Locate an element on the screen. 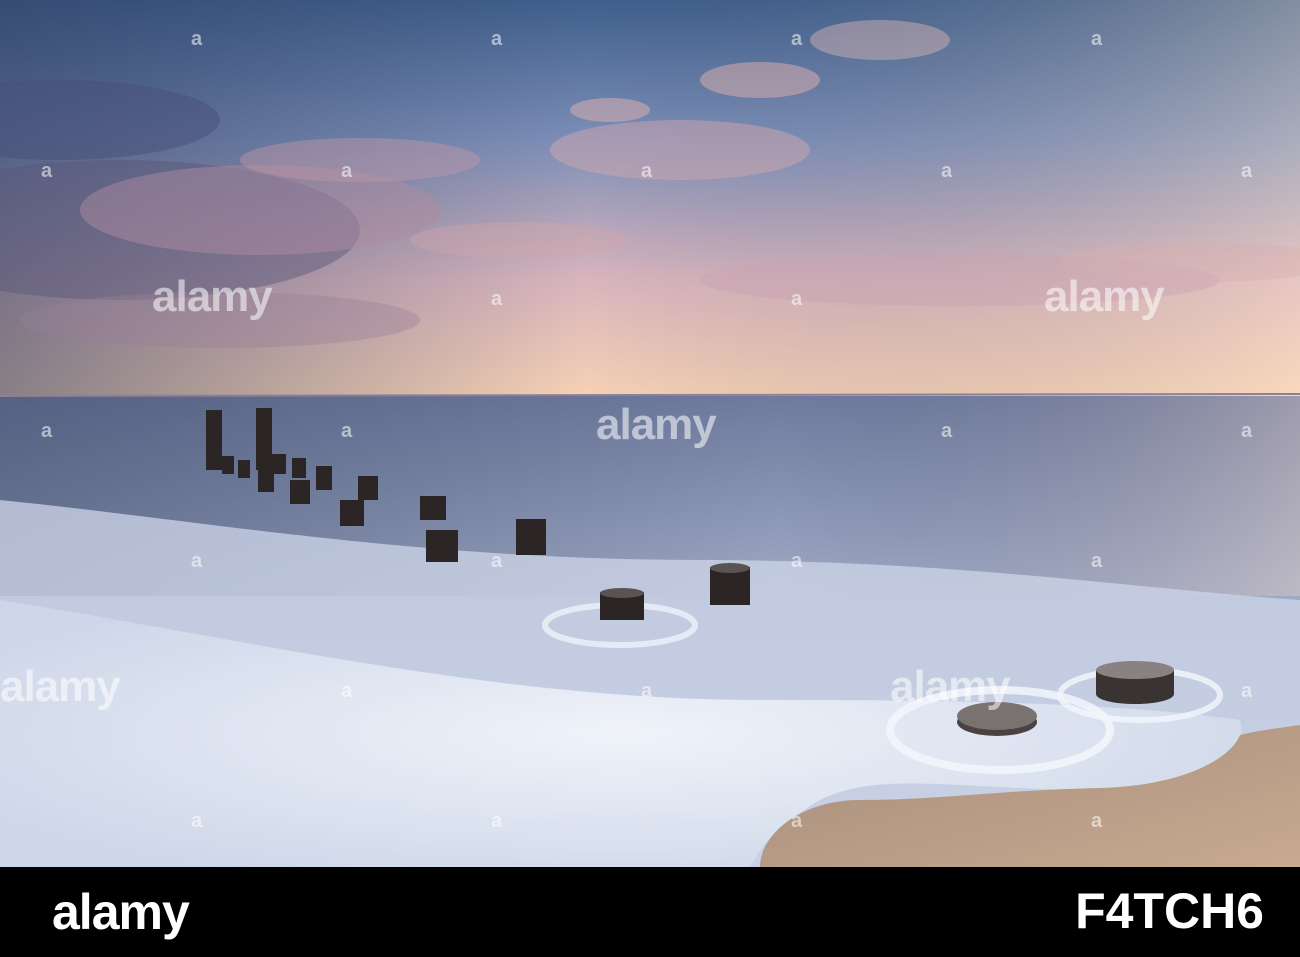  footer-bar: alamy F4TCH6 is located at coordinates (650, 912).